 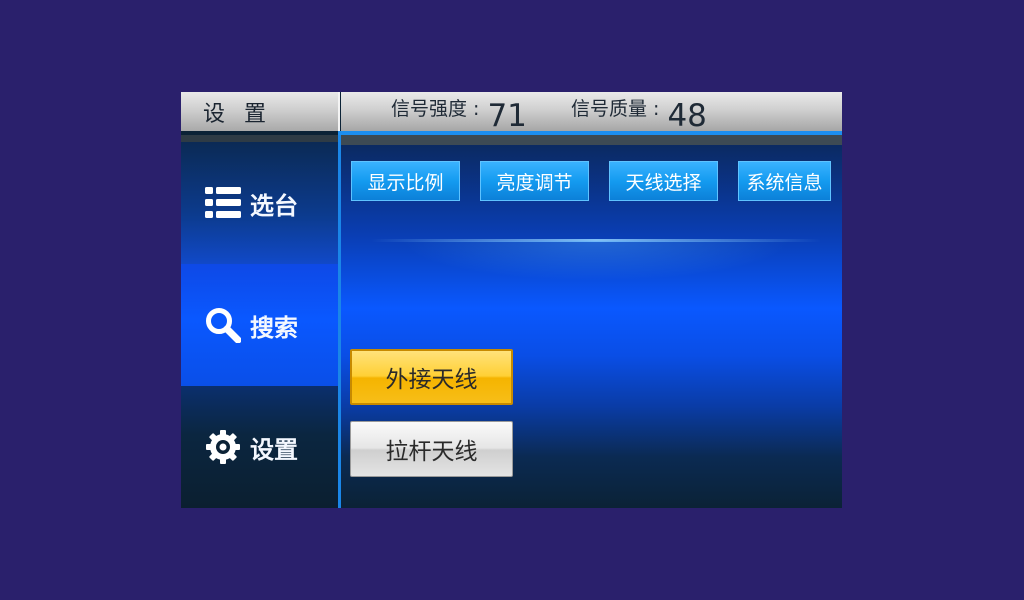 I want to click on sidebar-item-channel-select: 选台, so click(x=259, y=203).